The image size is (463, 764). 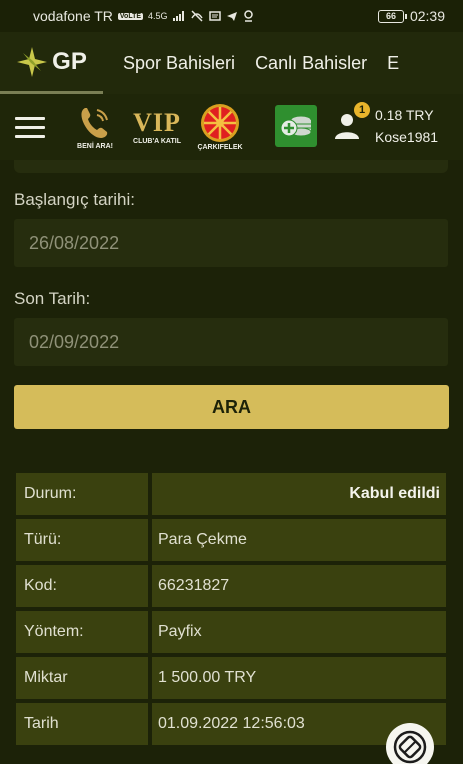 I want to click on carrier-name: vodafone TR, so click(x=73, y=16).